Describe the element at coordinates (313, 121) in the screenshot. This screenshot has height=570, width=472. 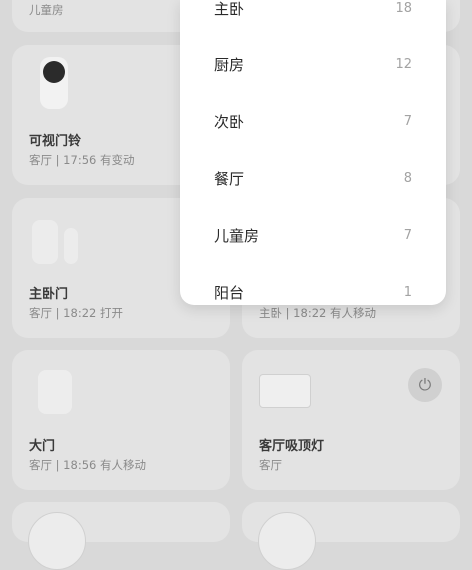
I see `room-option: 次卧 7` at that location.